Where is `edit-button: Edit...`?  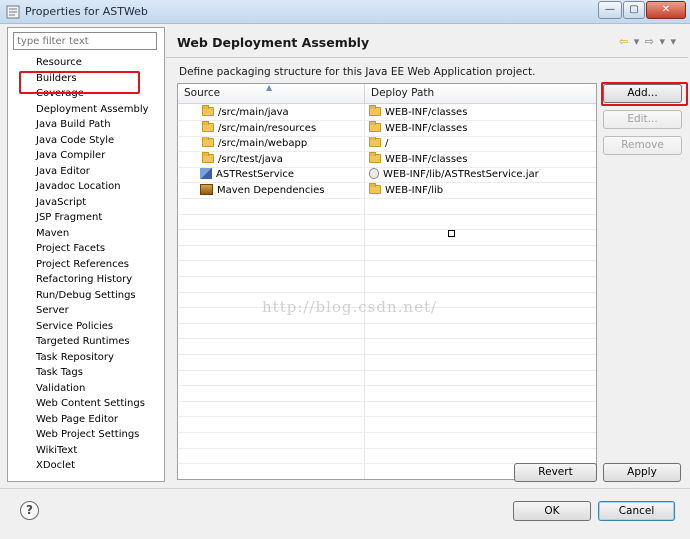 edit-button: Edit... is located at coordinates (642, 119).